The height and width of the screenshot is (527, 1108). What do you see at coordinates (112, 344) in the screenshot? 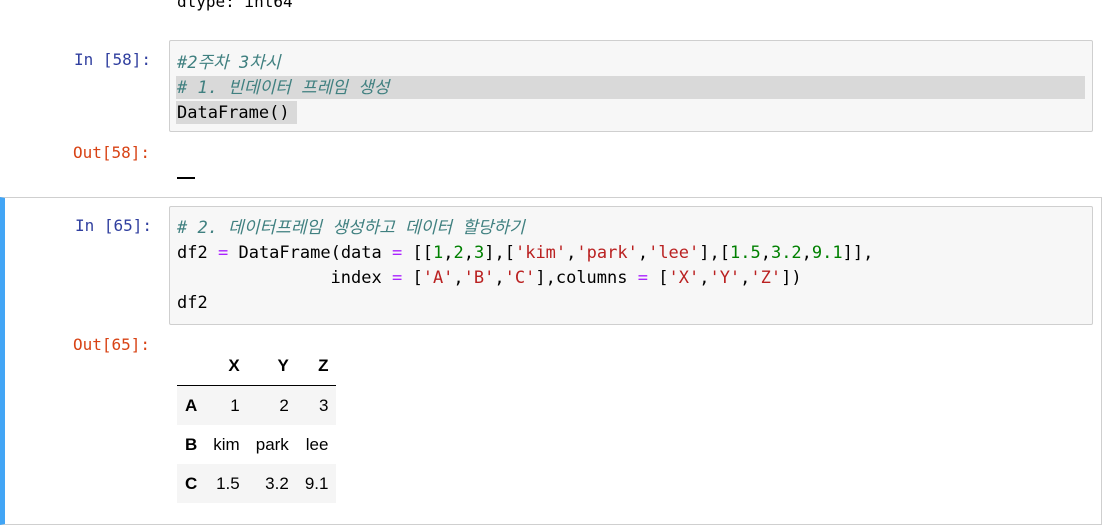
I see `out-prompt: Out[65]:` at bounding box center [112, 344].